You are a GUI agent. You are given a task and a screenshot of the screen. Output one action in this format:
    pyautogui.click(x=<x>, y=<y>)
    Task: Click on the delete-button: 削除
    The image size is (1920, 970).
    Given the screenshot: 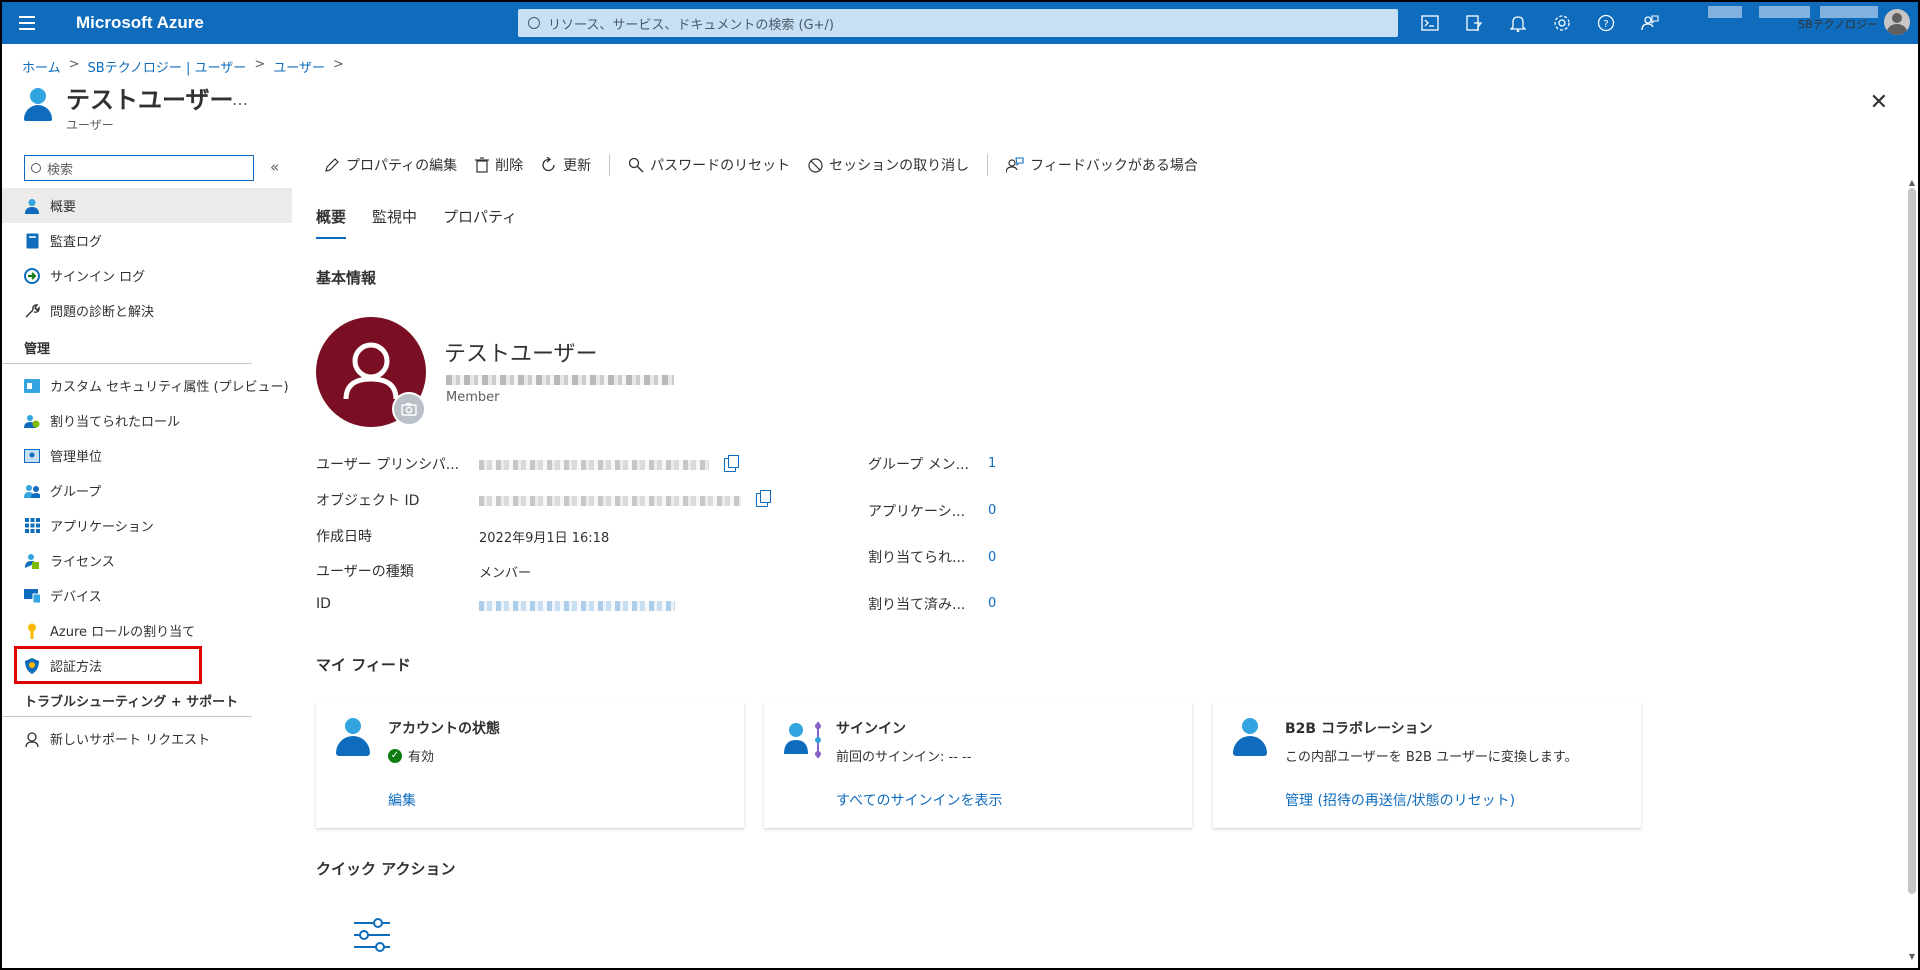 What is the action you would take?
    pyautogui.click(x=499, y=165)
    